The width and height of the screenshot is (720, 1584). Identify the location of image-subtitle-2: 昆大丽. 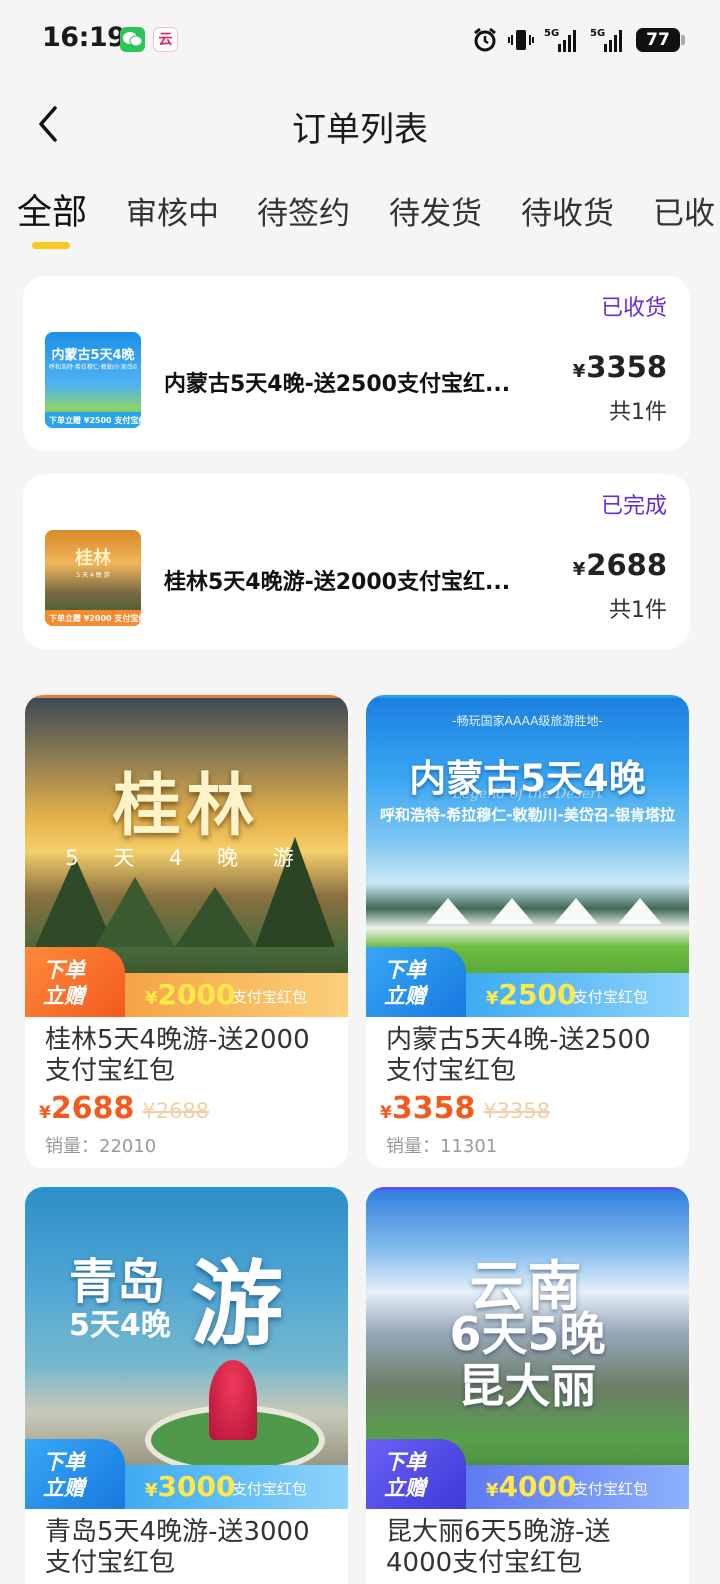
(527, 1386).